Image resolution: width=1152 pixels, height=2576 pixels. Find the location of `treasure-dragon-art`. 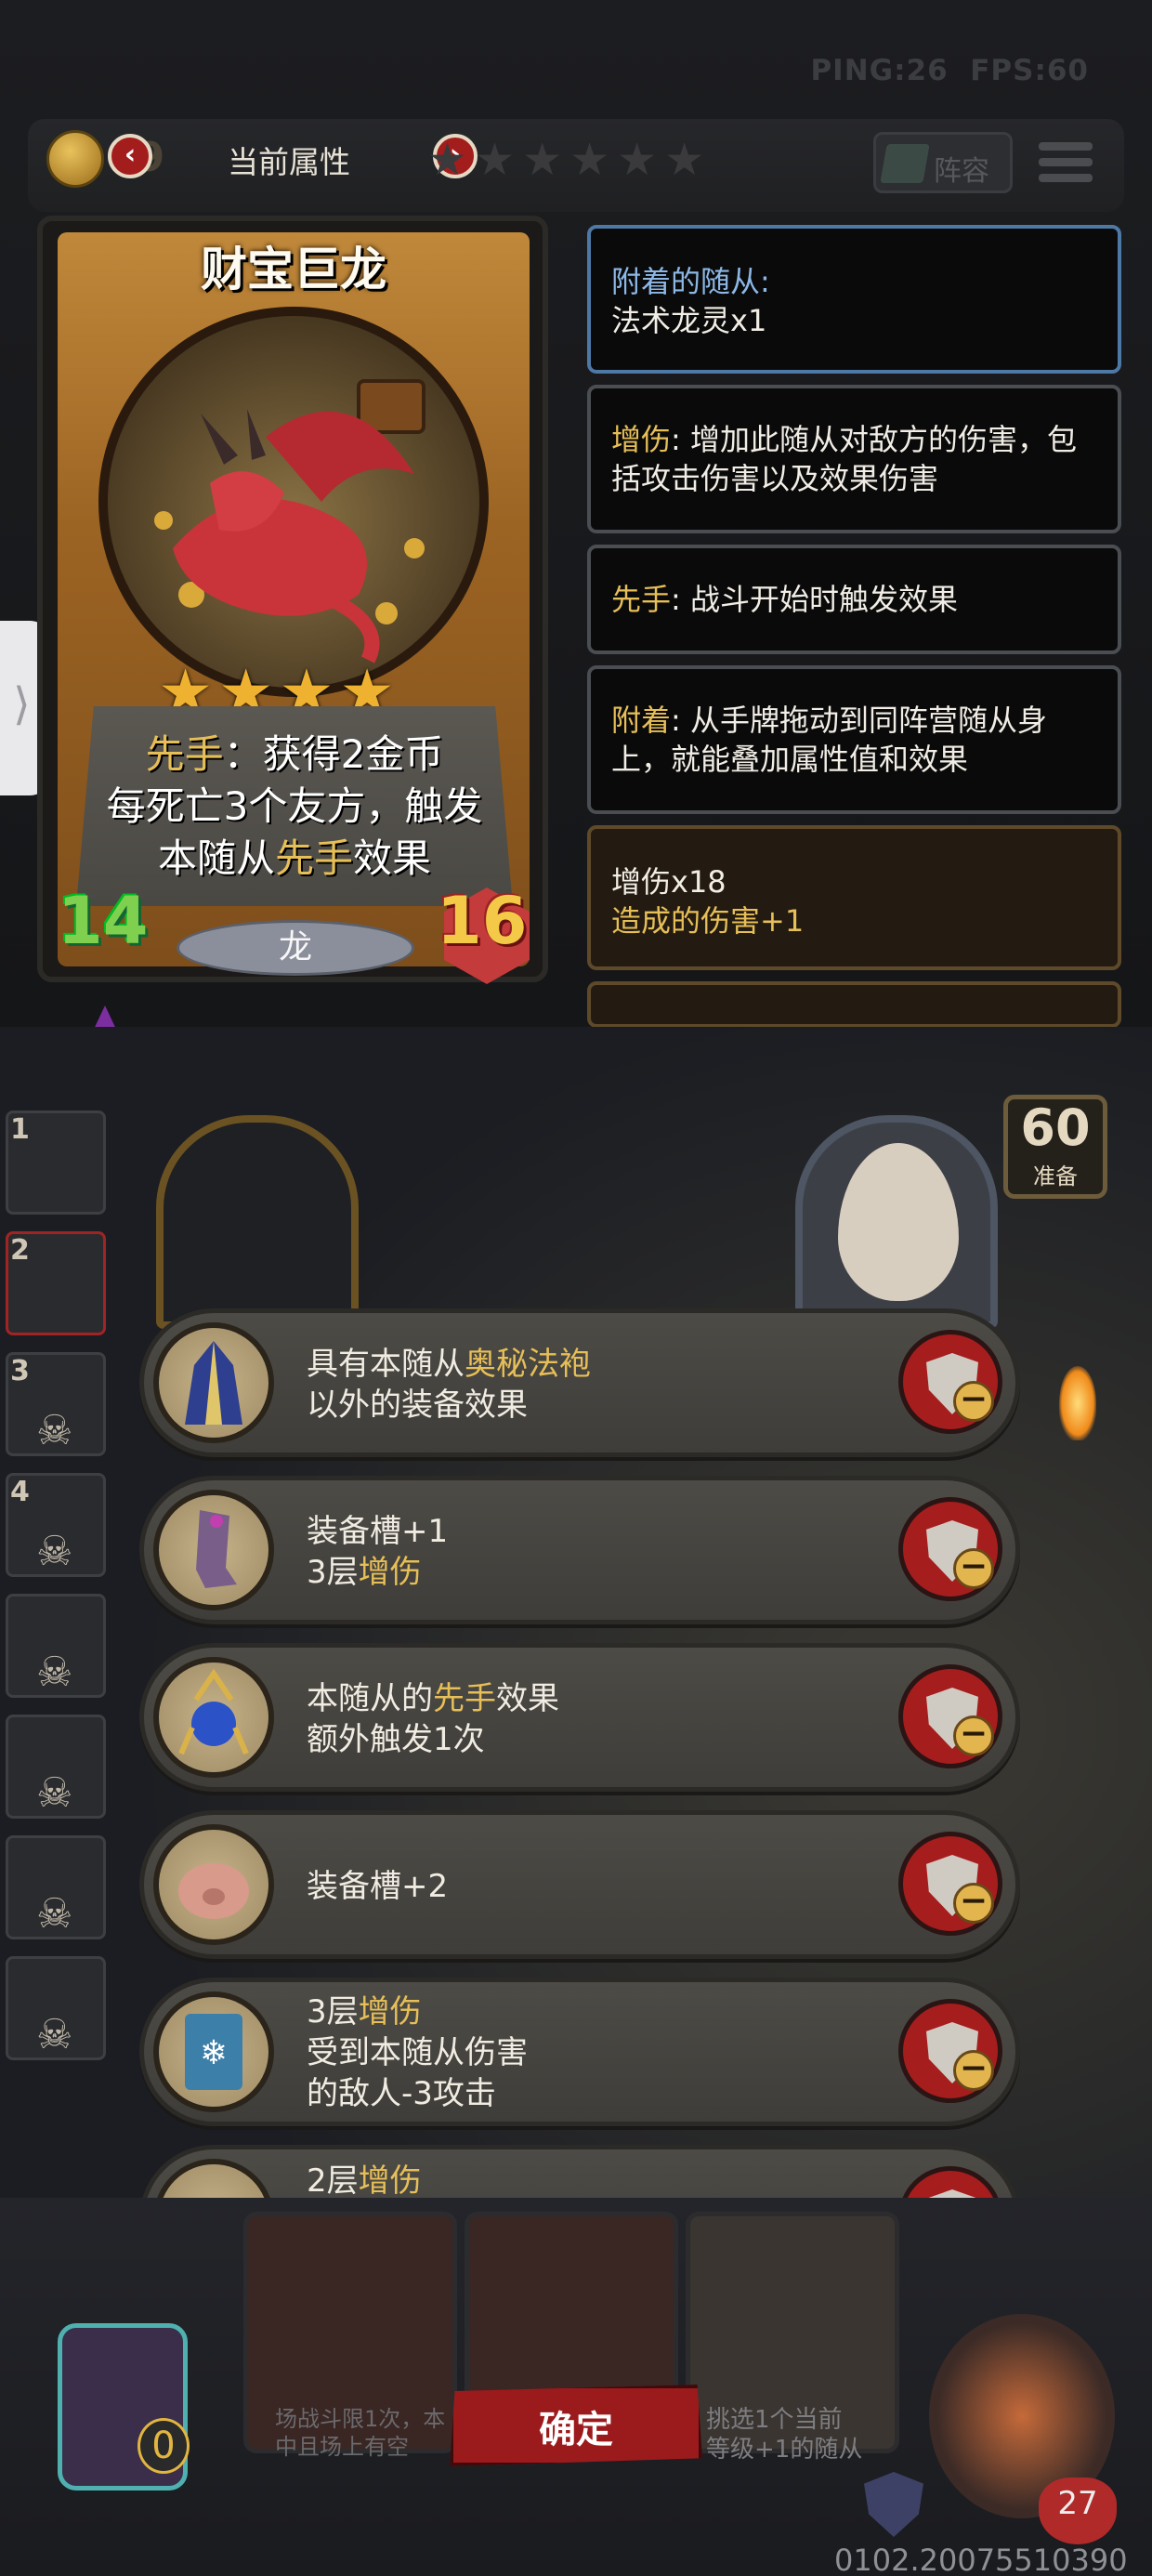

treasure-dragon-art is located at coordinates (293, 502).